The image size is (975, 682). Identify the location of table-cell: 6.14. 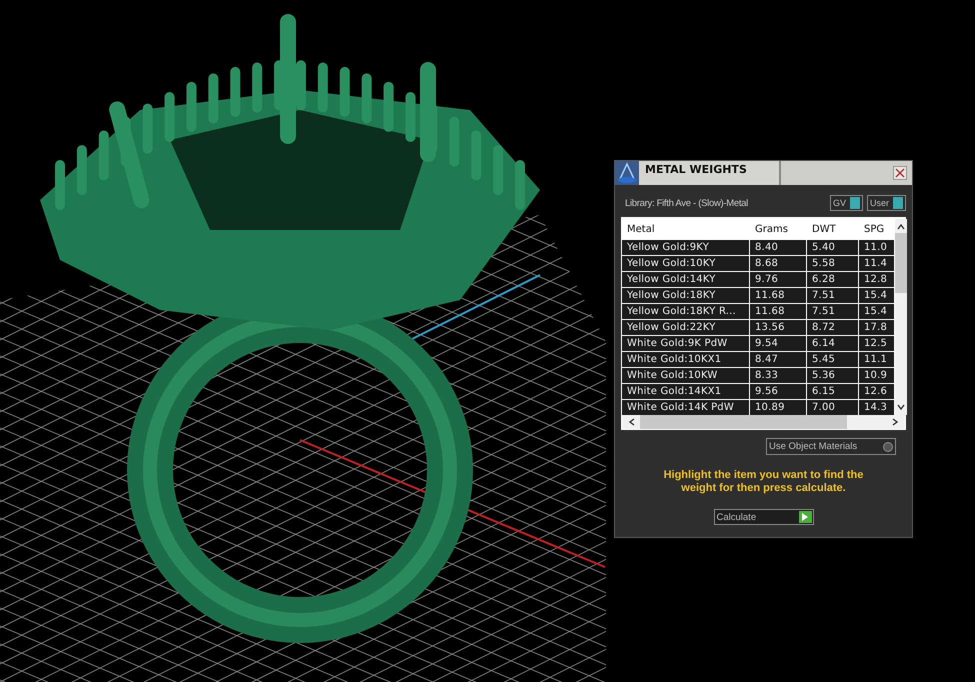
(833, 343).